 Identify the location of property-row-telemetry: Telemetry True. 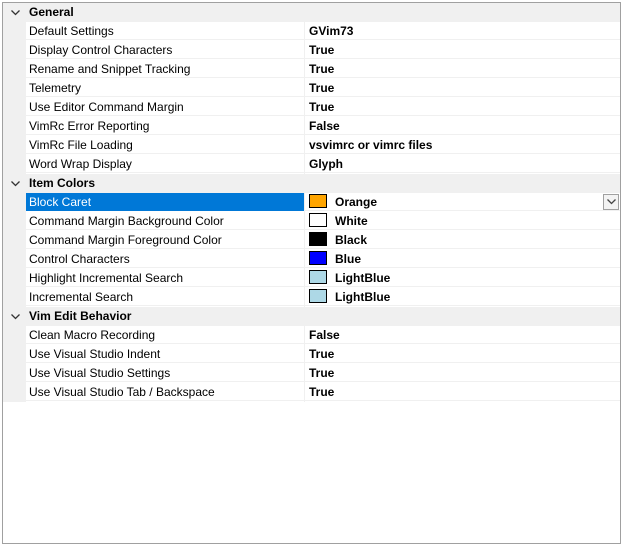
(311, 88).